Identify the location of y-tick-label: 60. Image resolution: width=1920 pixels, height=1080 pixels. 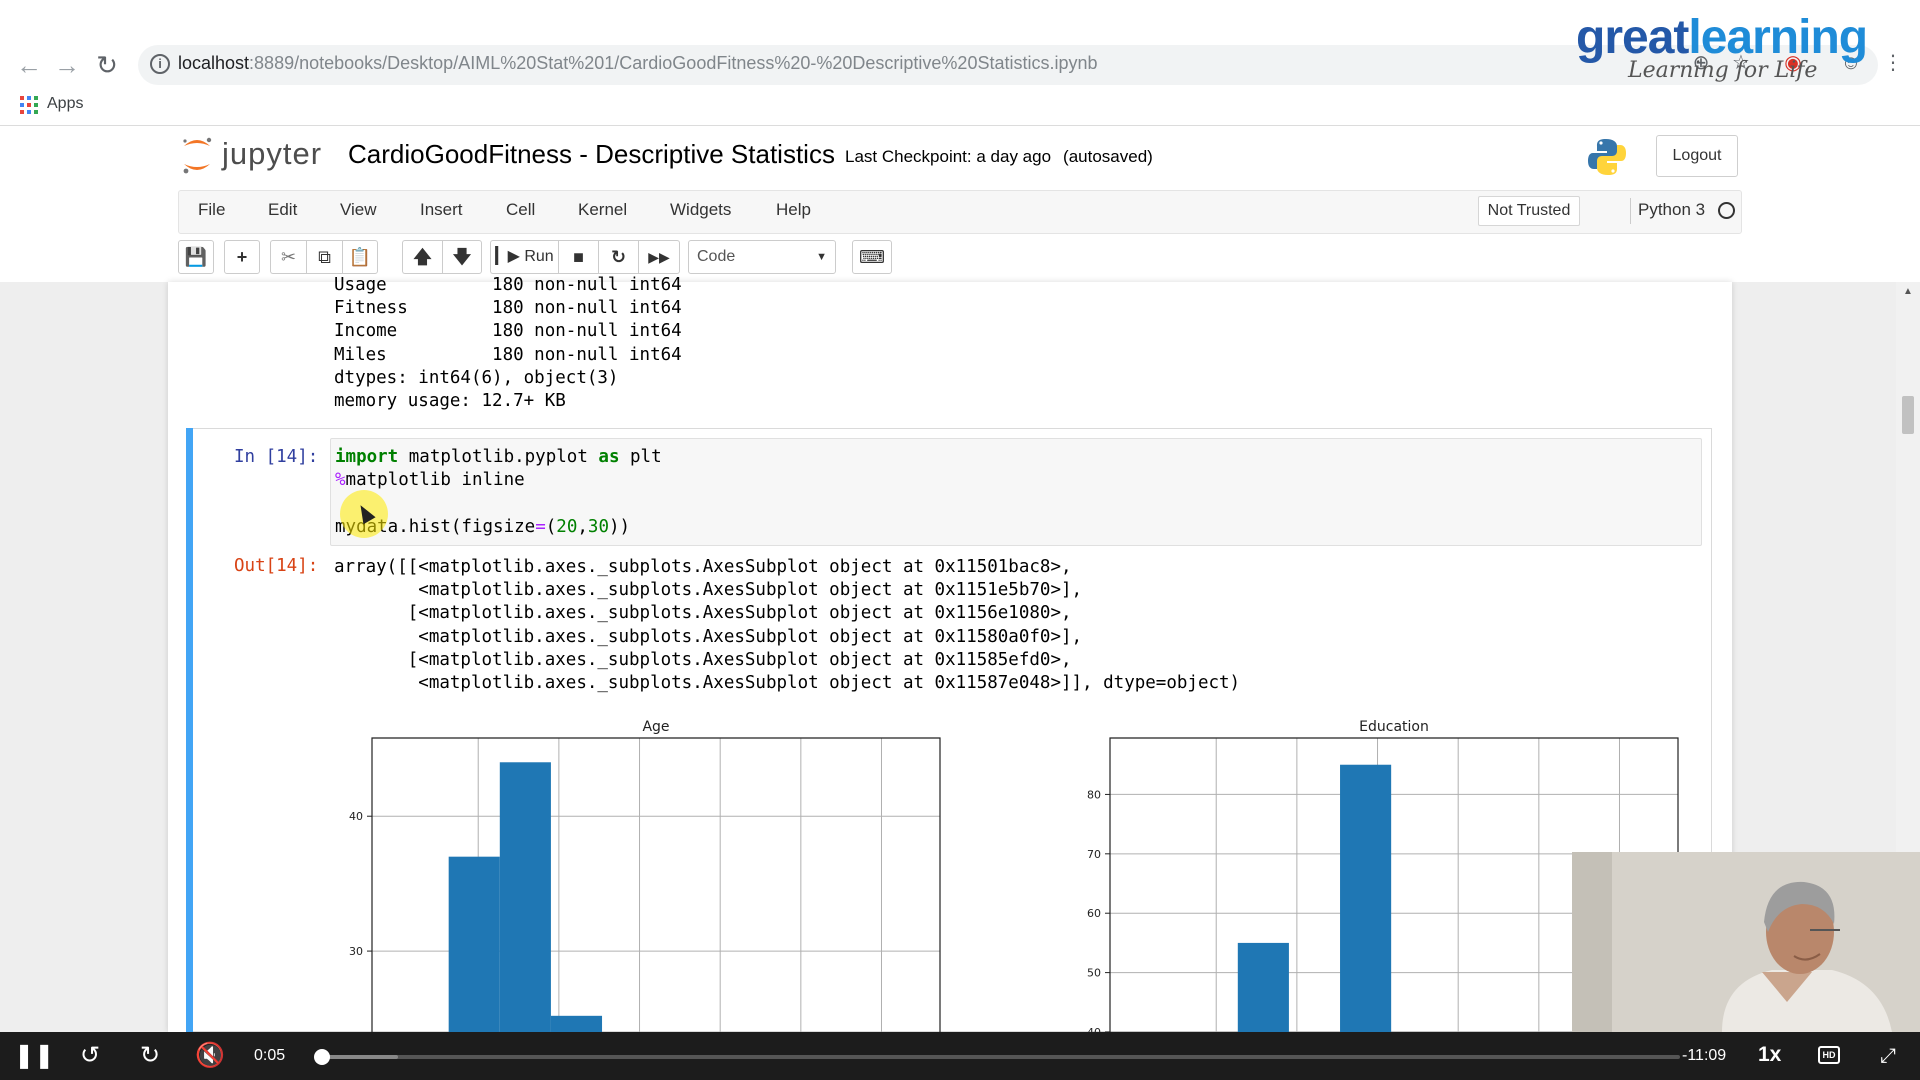
(1094, 913).